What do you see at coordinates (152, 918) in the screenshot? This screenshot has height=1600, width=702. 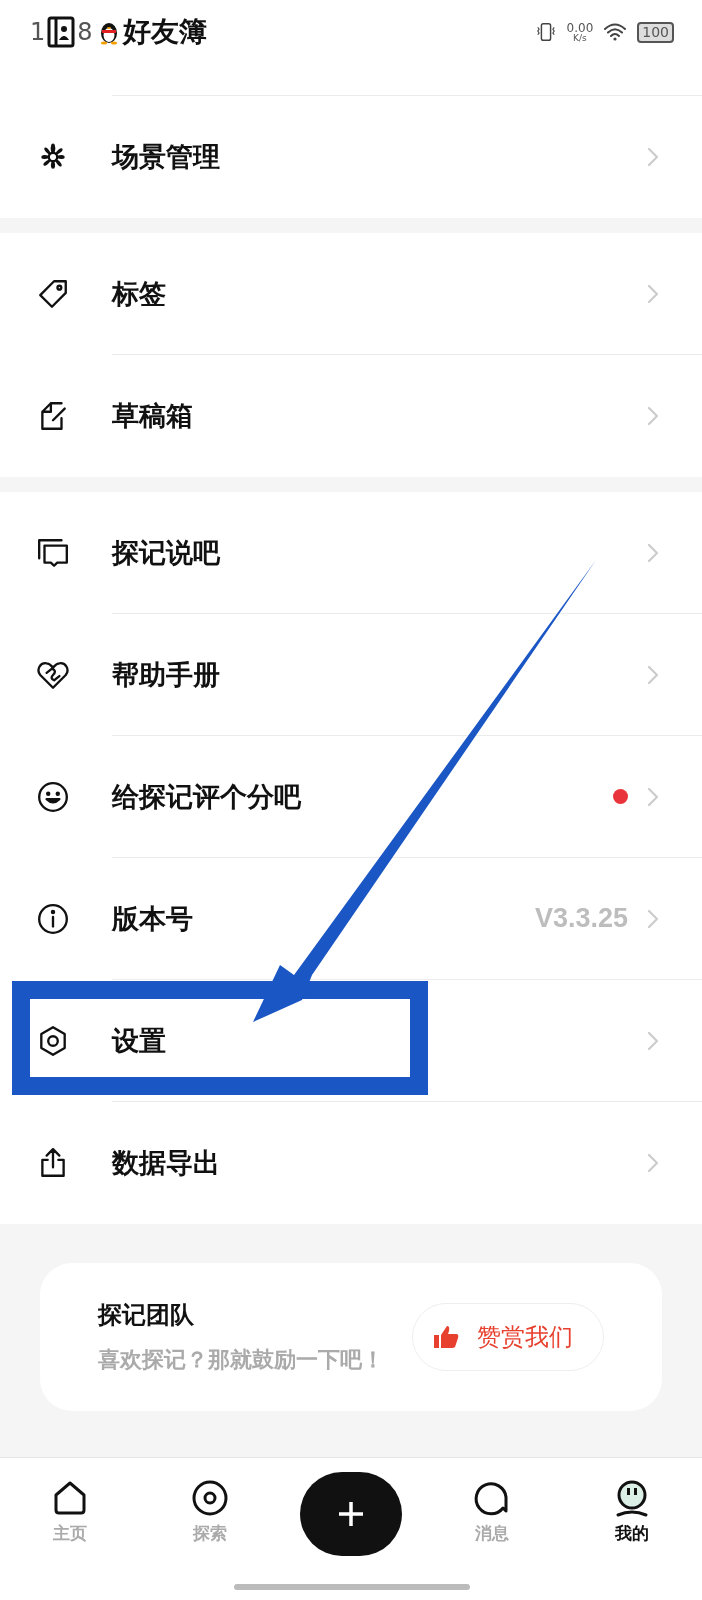 I see `menu-label: 版本号` at bounding box center [152, 918].